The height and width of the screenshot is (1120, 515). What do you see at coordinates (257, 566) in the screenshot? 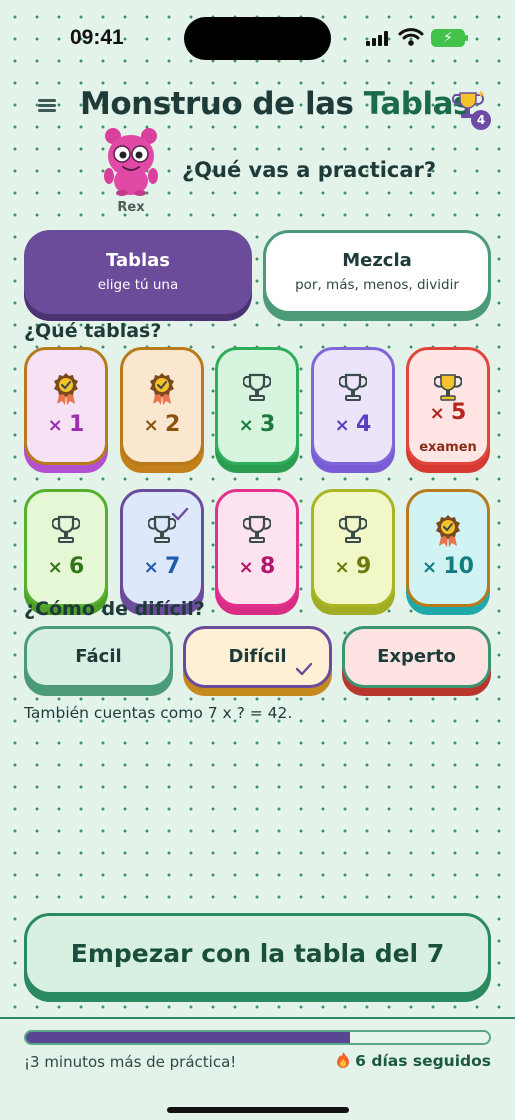
I see `table-card-label: × 8` at bounding box center [257, 566].